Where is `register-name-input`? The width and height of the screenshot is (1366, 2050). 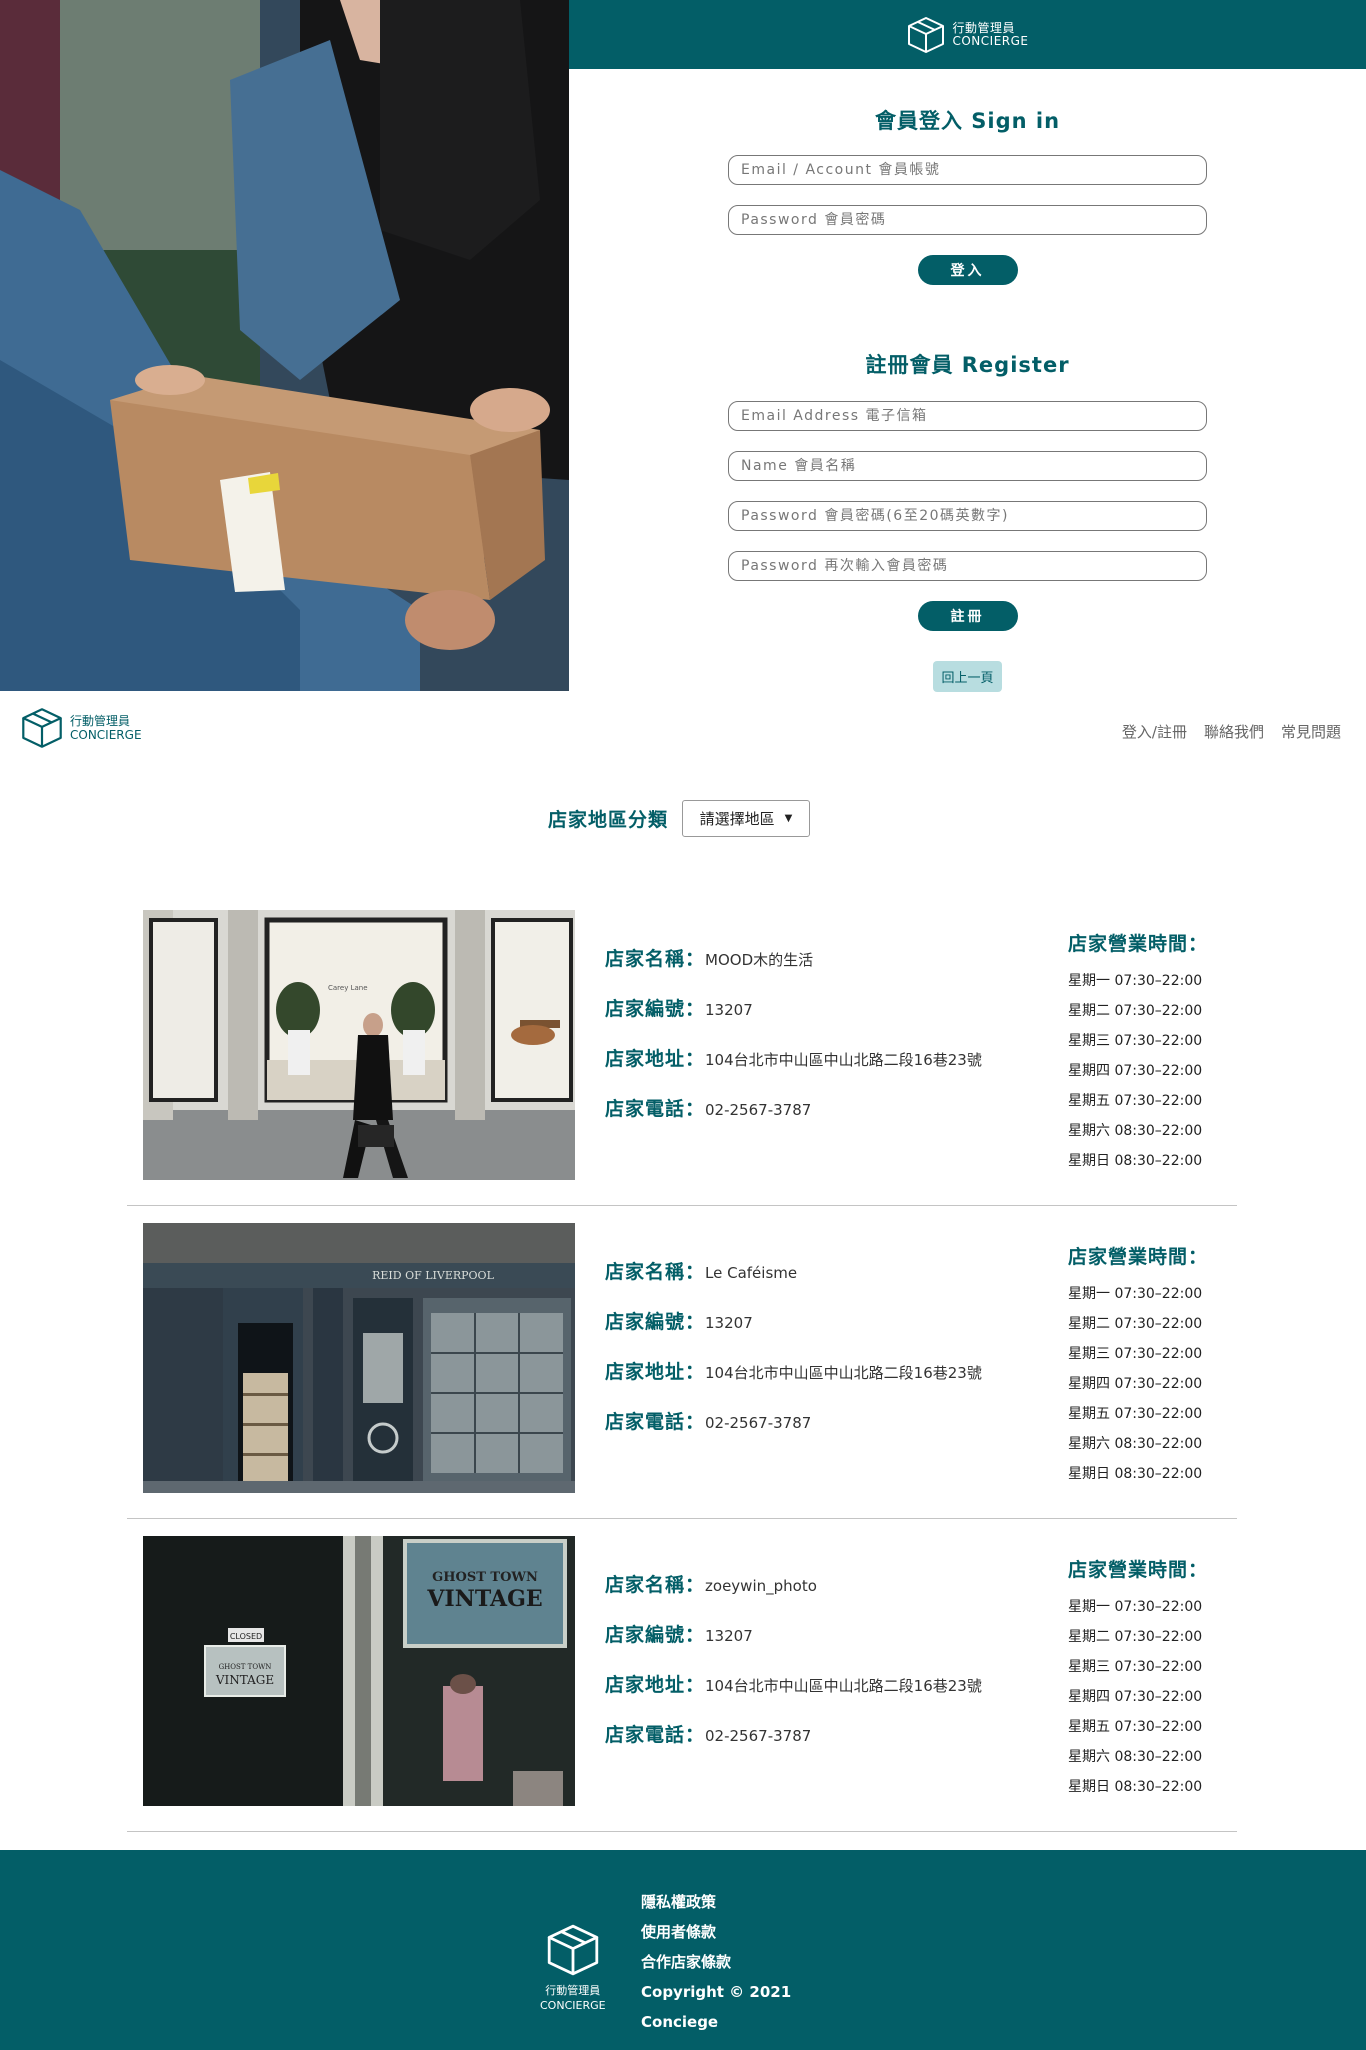 register-name-input is located at coordinates (967, 466).